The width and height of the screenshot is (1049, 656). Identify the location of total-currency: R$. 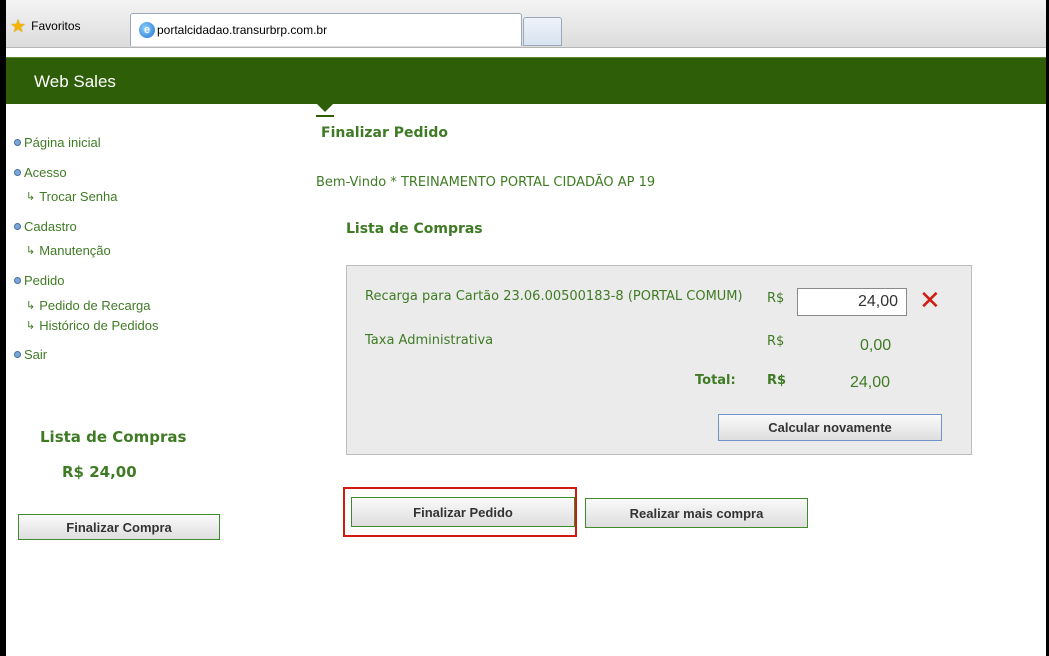
(777, 380).